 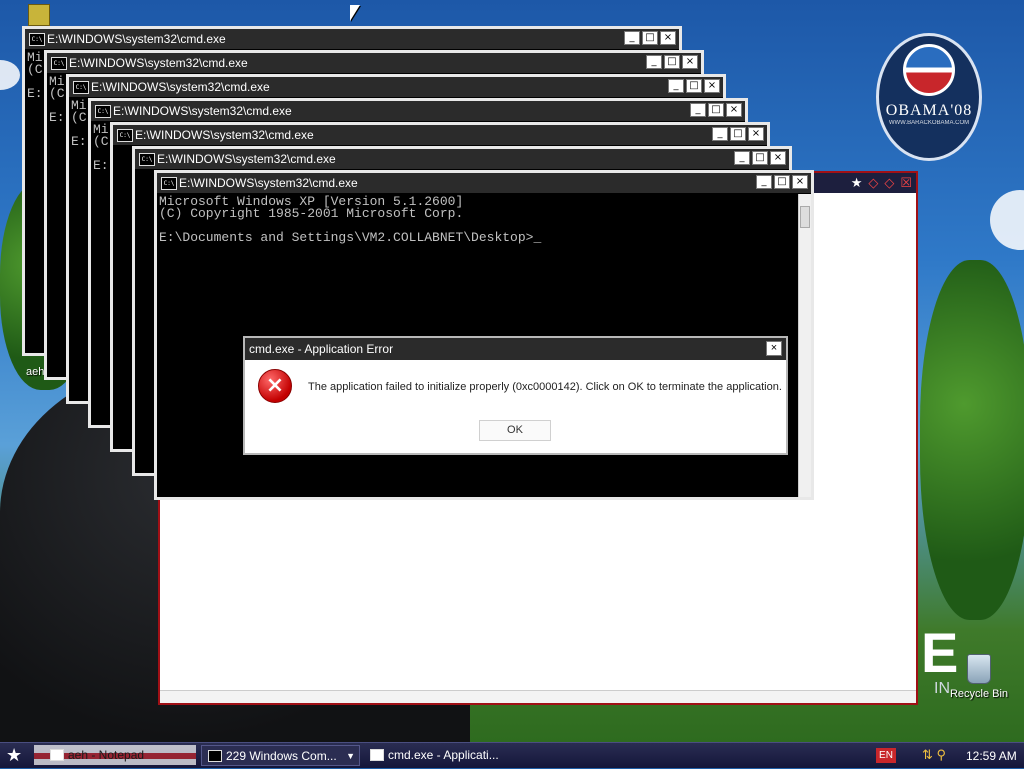 I want to click on horizontal-scrollbar, so click(x=538, y=696).